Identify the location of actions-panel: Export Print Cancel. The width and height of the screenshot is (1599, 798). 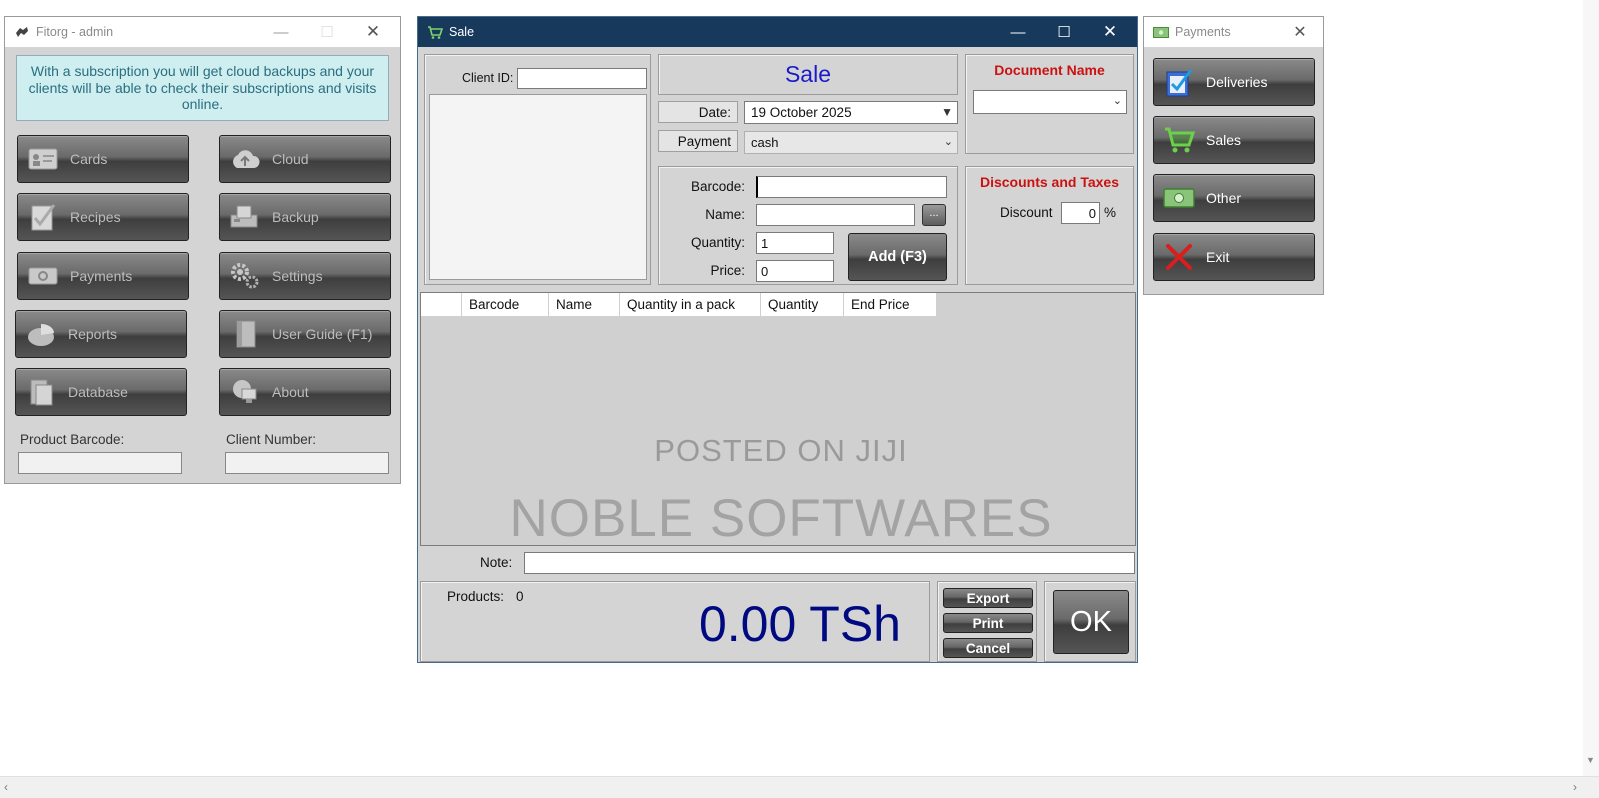
(987, 621).